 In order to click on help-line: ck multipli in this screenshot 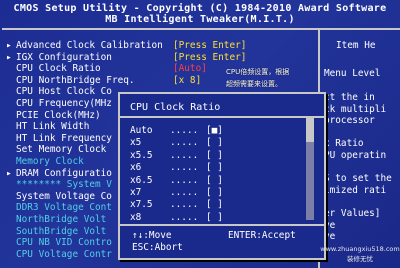, I will do `click(355, 109)`.